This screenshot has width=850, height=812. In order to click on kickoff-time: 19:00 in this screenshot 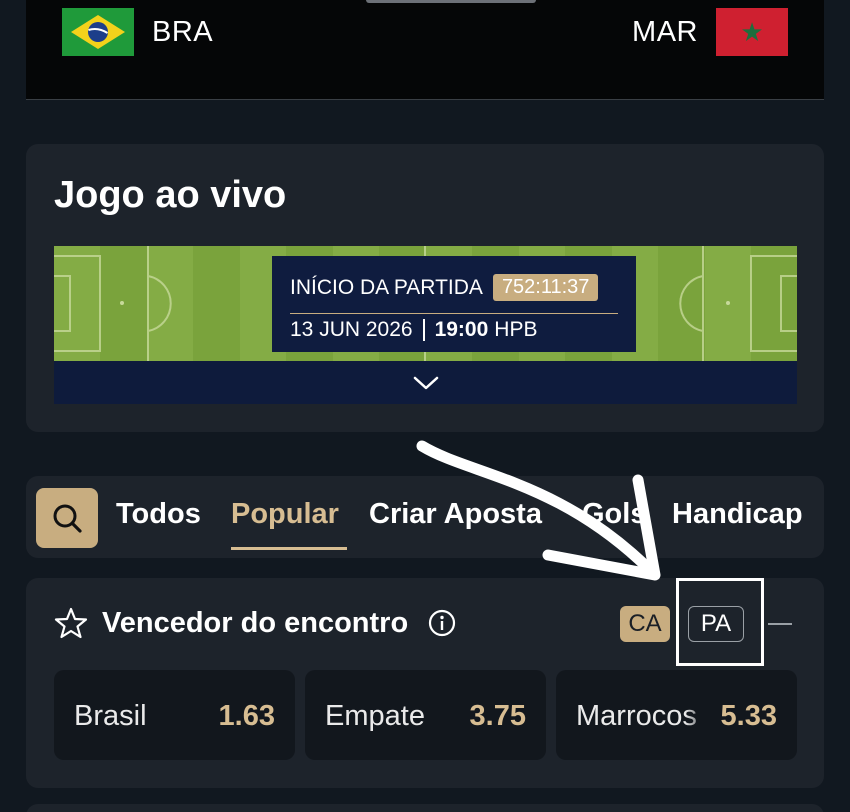, I will do `click(461, 329)`.